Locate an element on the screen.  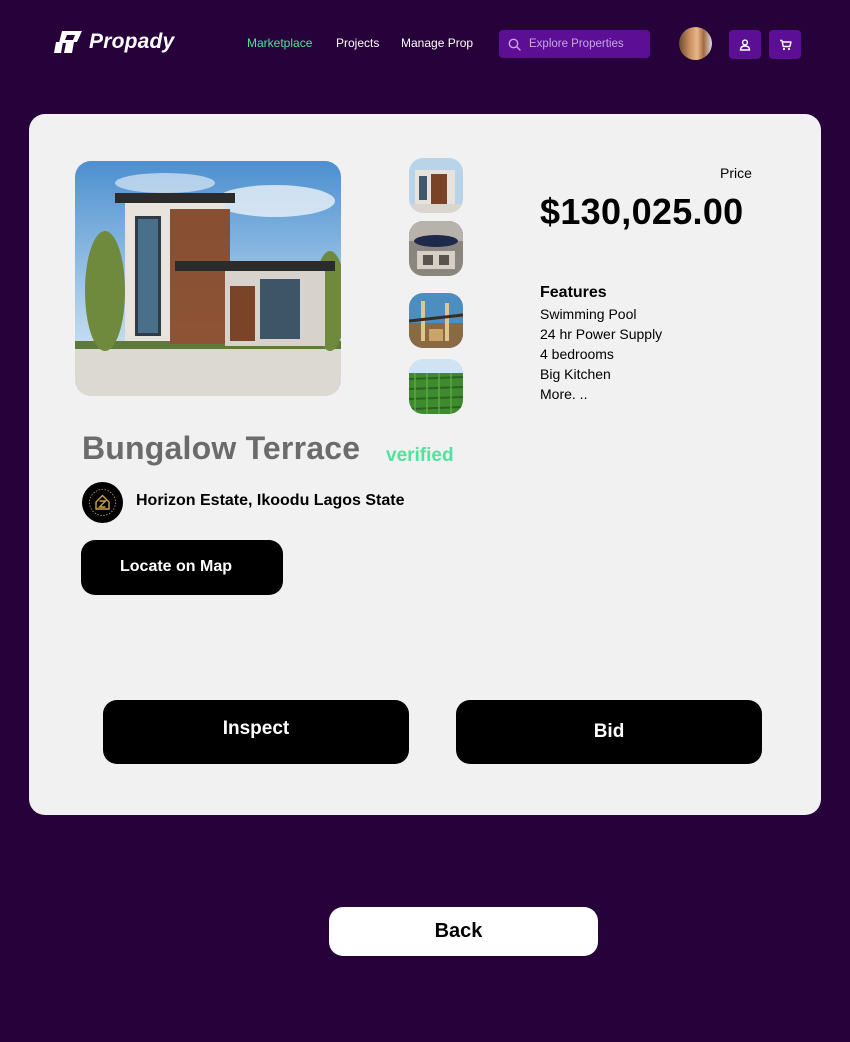
bid-button: Bid is located at coordinates (609, 732).